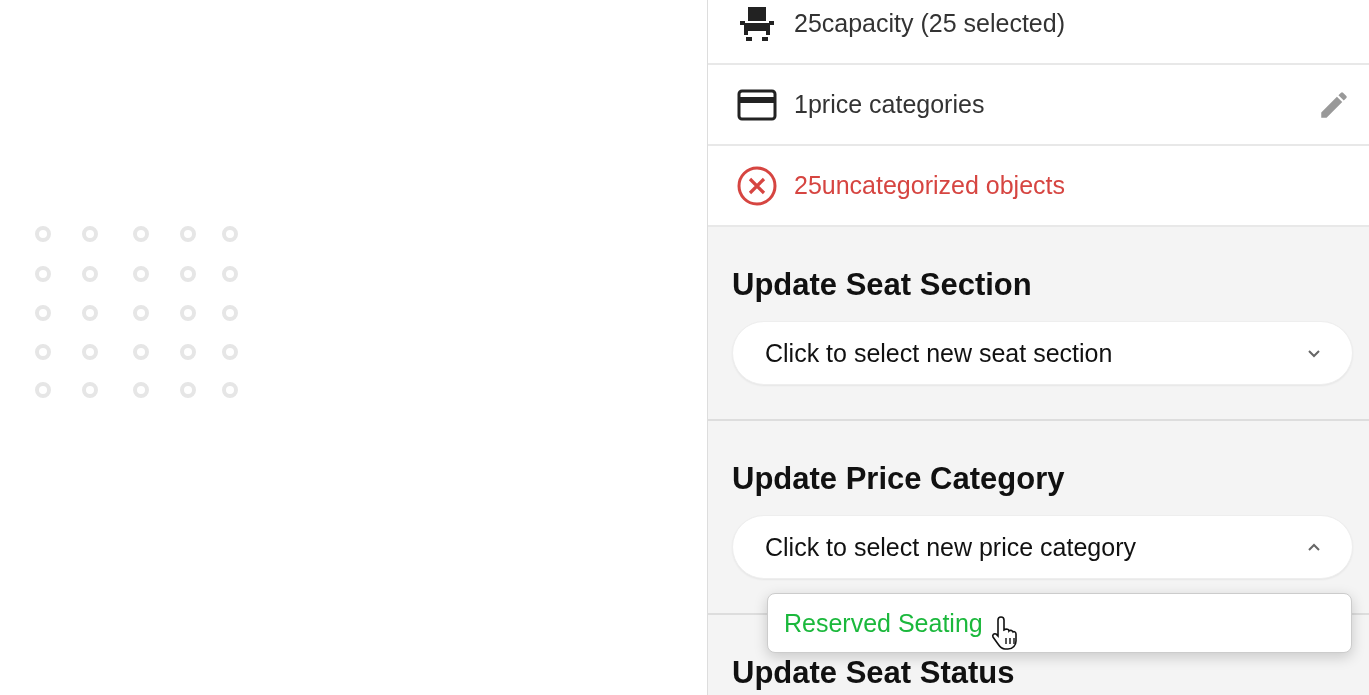 This screenshot has width=1369, height=695. Describe the element at coordinates (899, 479) in the screenshot. I see `section-heading: Update Price Category` at that location.